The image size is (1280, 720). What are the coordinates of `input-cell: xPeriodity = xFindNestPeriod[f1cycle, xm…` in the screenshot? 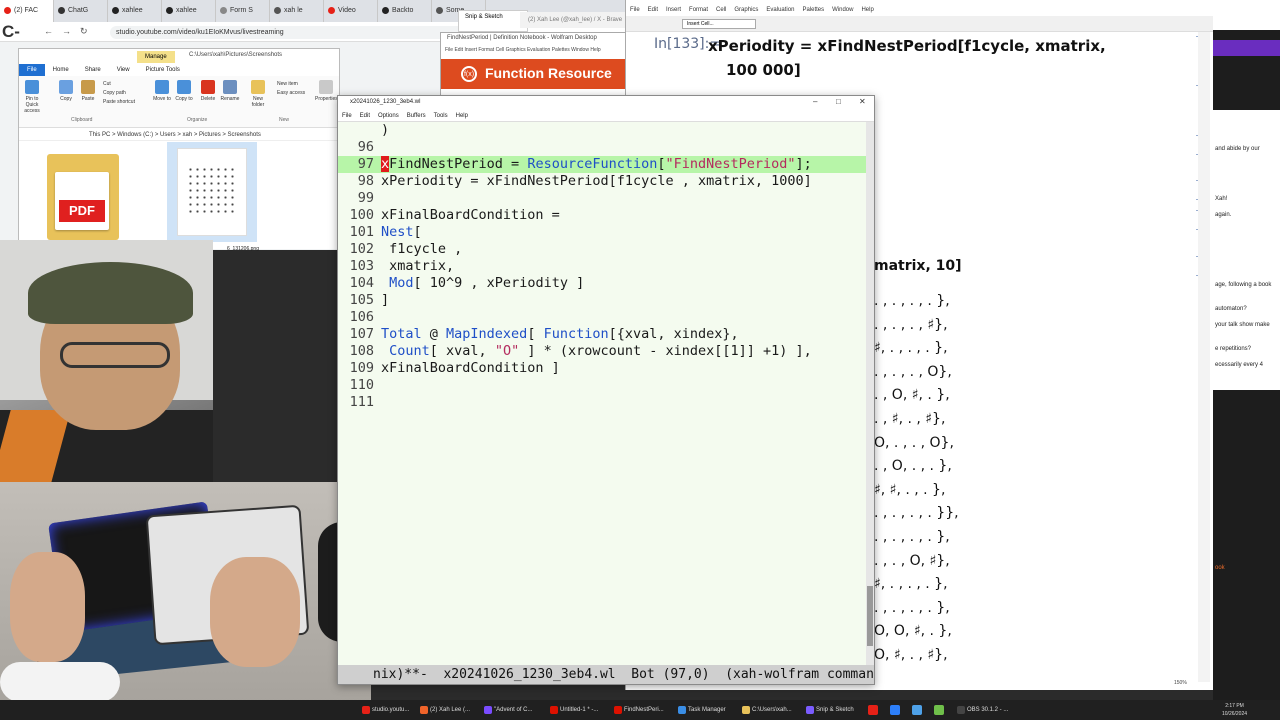 It's located at (907, 58).